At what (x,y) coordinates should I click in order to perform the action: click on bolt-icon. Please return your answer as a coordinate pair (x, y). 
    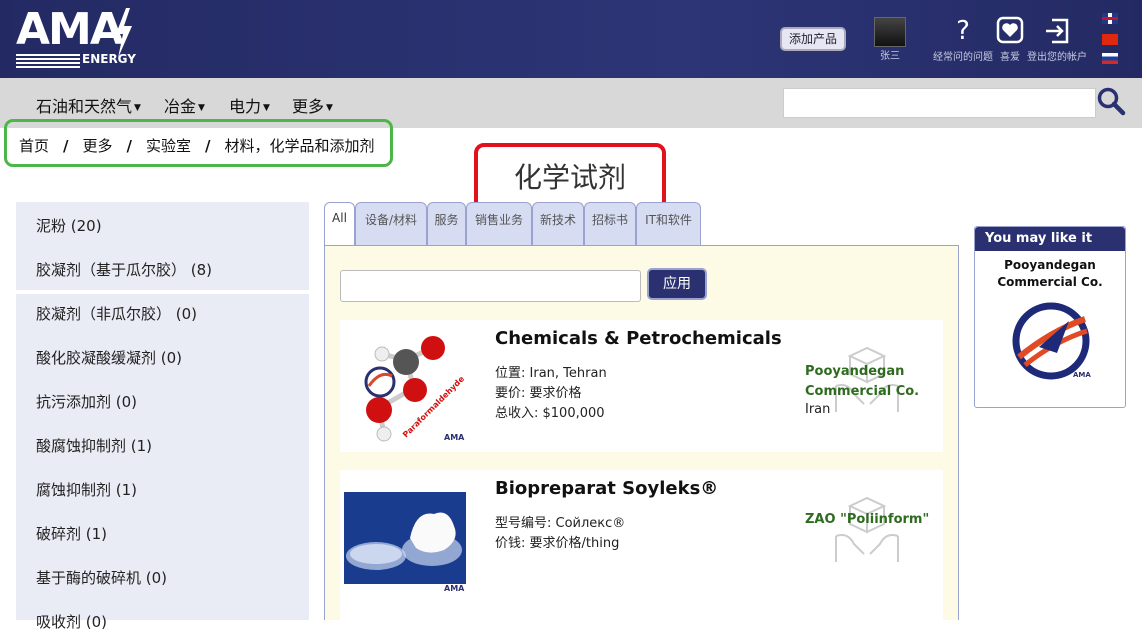
    Looking at the image, I should click on (124, 33).